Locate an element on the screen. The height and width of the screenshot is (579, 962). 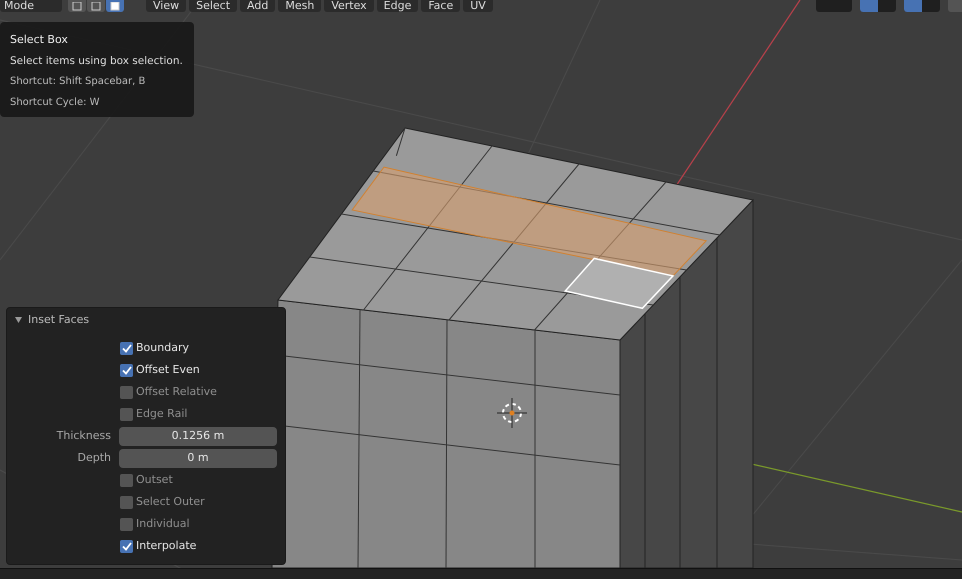
mode-dropdown: Mode is located at coordinates (31, 6).